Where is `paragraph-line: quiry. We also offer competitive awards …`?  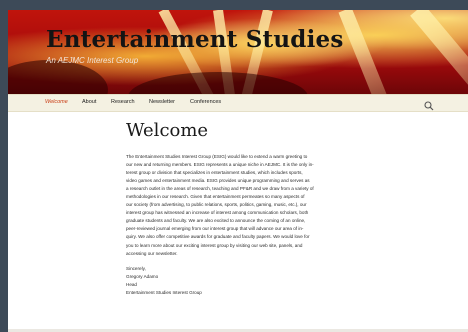 paragraph-line: quiry. We also offer competitive awards … is located at coordinates (218, 237).